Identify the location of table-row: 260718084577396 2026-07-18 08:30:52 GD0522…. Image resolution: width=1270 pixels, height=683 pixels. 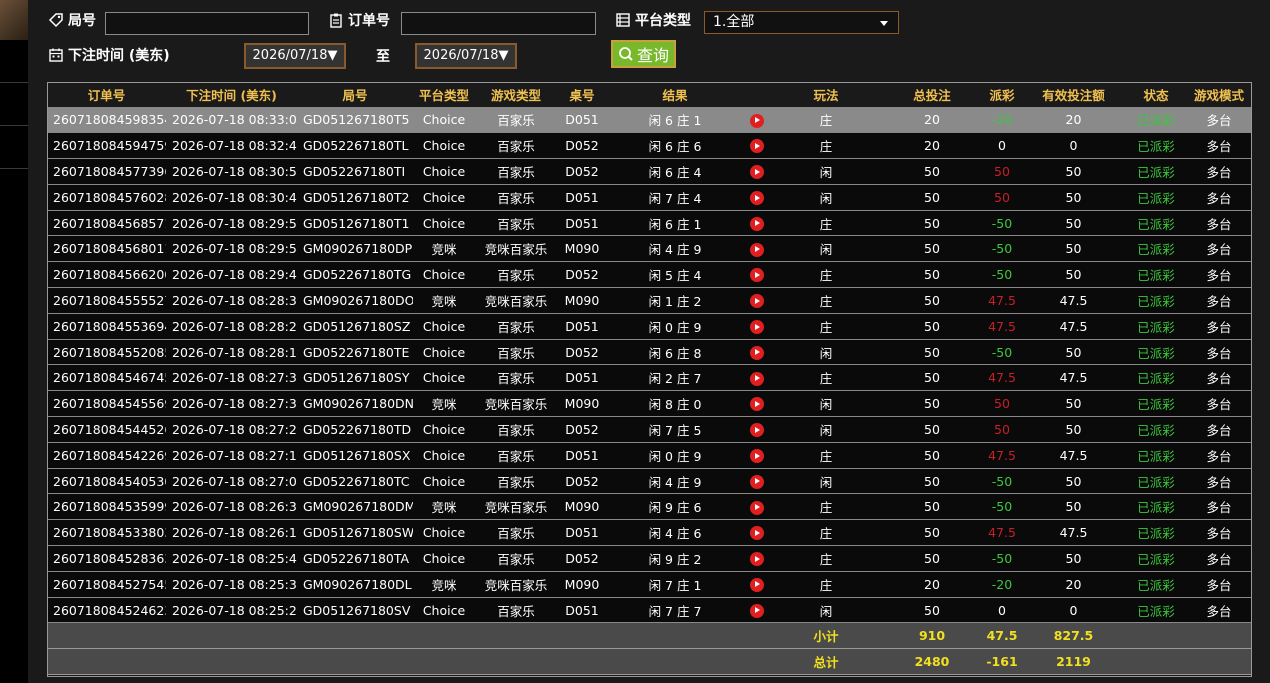
(649, 171).